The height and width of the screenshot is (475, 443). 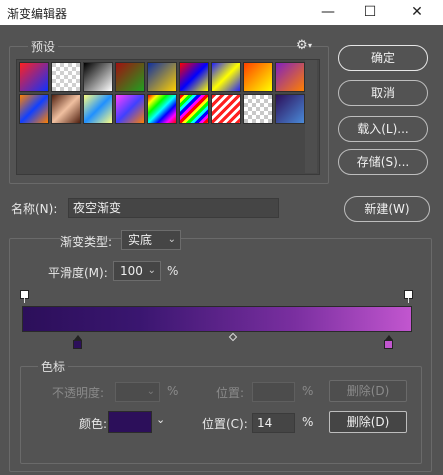 I want to click on smoothness-unit: %, so click(x=173, y=271).